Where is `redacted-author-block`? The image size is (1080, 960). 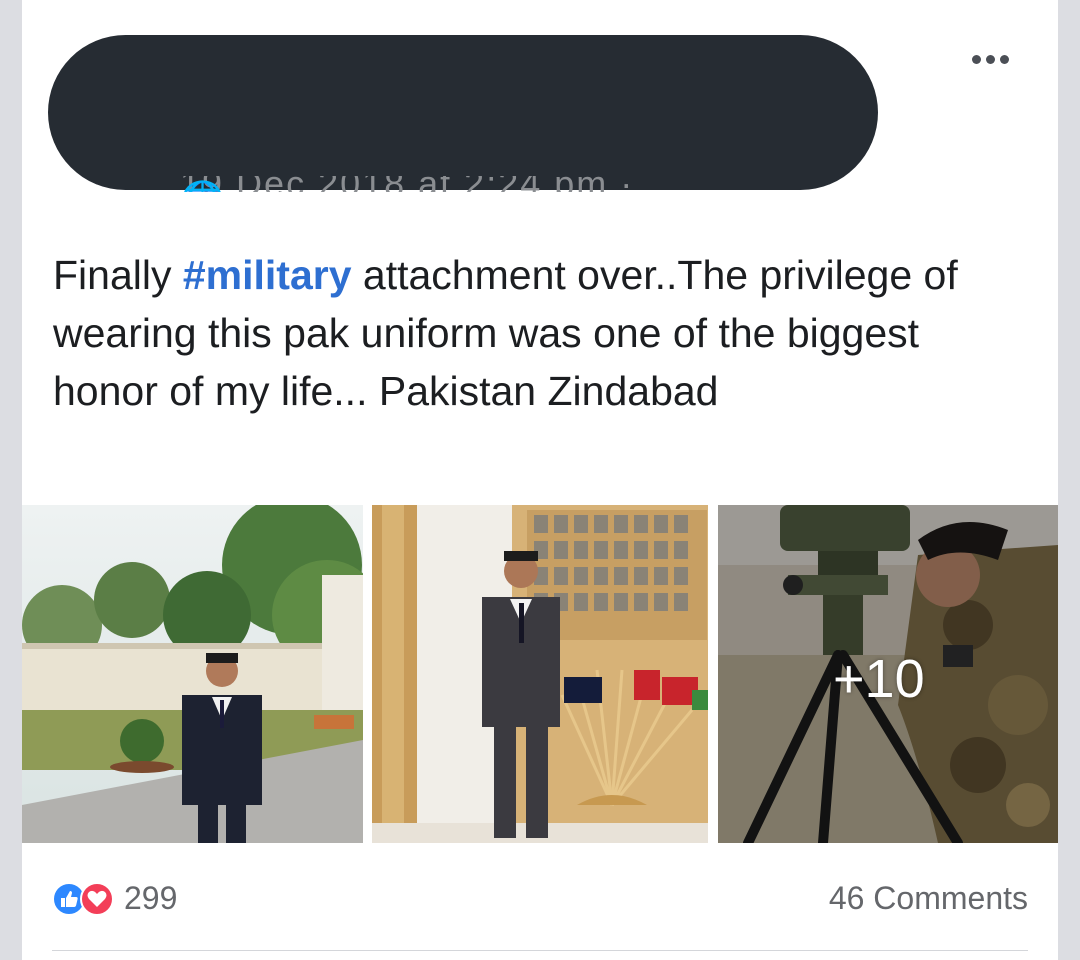
redacted-author-block is located at coordinates (463, 112).